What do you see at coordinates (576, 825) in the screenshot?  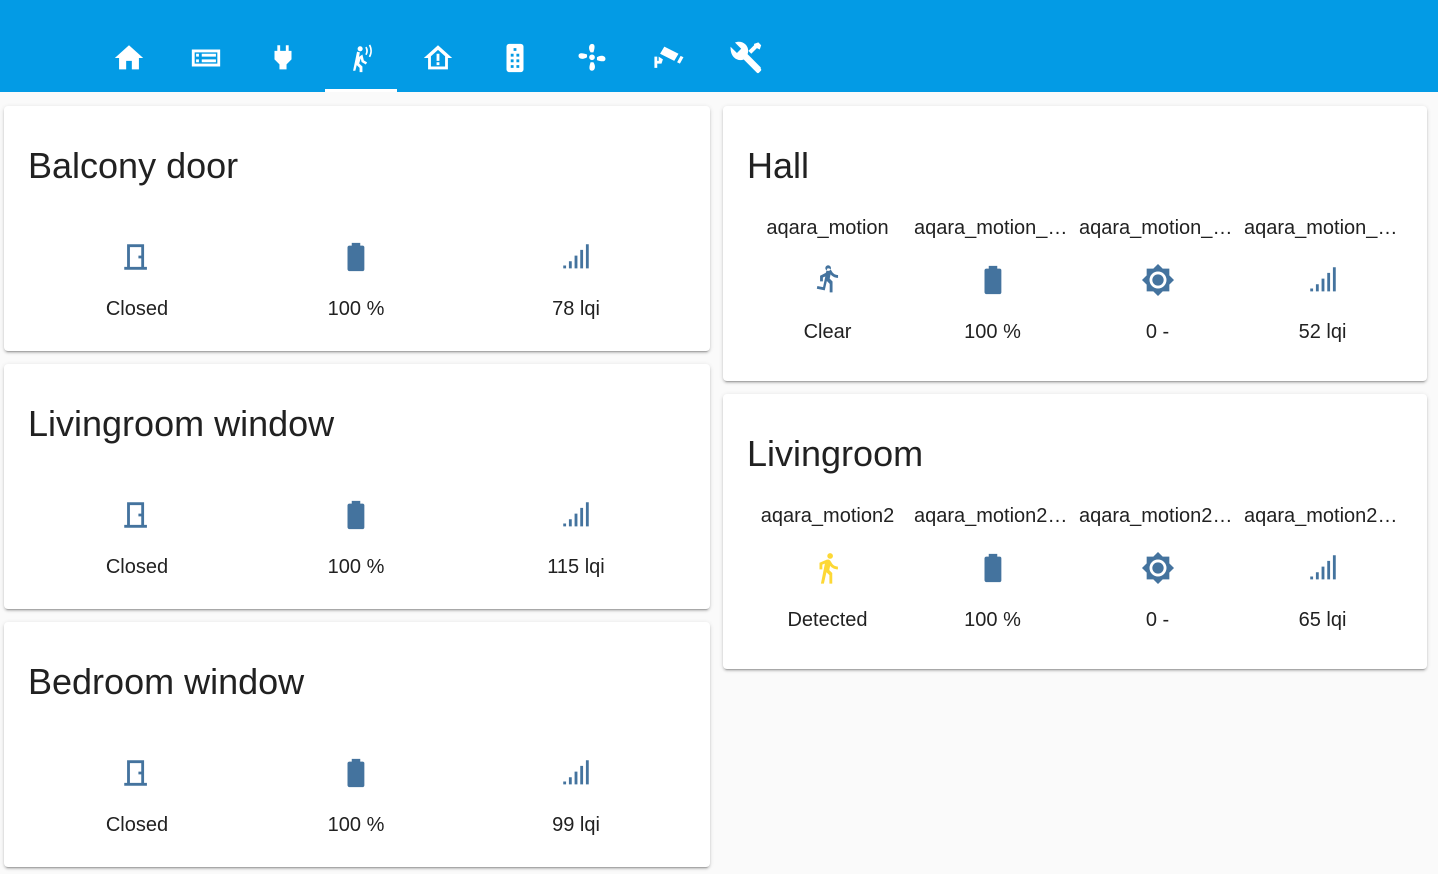 I see `entity-state: 99 lqi` at bounding box center [576, 825].